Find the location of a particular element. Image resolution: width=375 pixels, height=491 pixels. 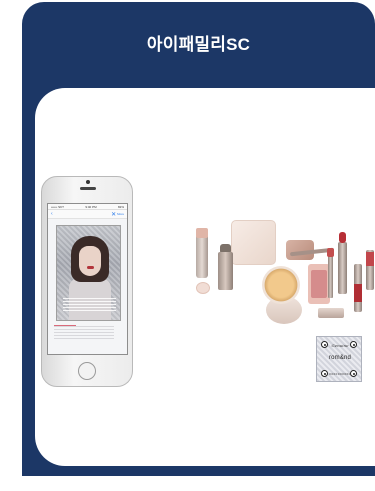

lip-tint-1-color is located at coordinates (358, 293).